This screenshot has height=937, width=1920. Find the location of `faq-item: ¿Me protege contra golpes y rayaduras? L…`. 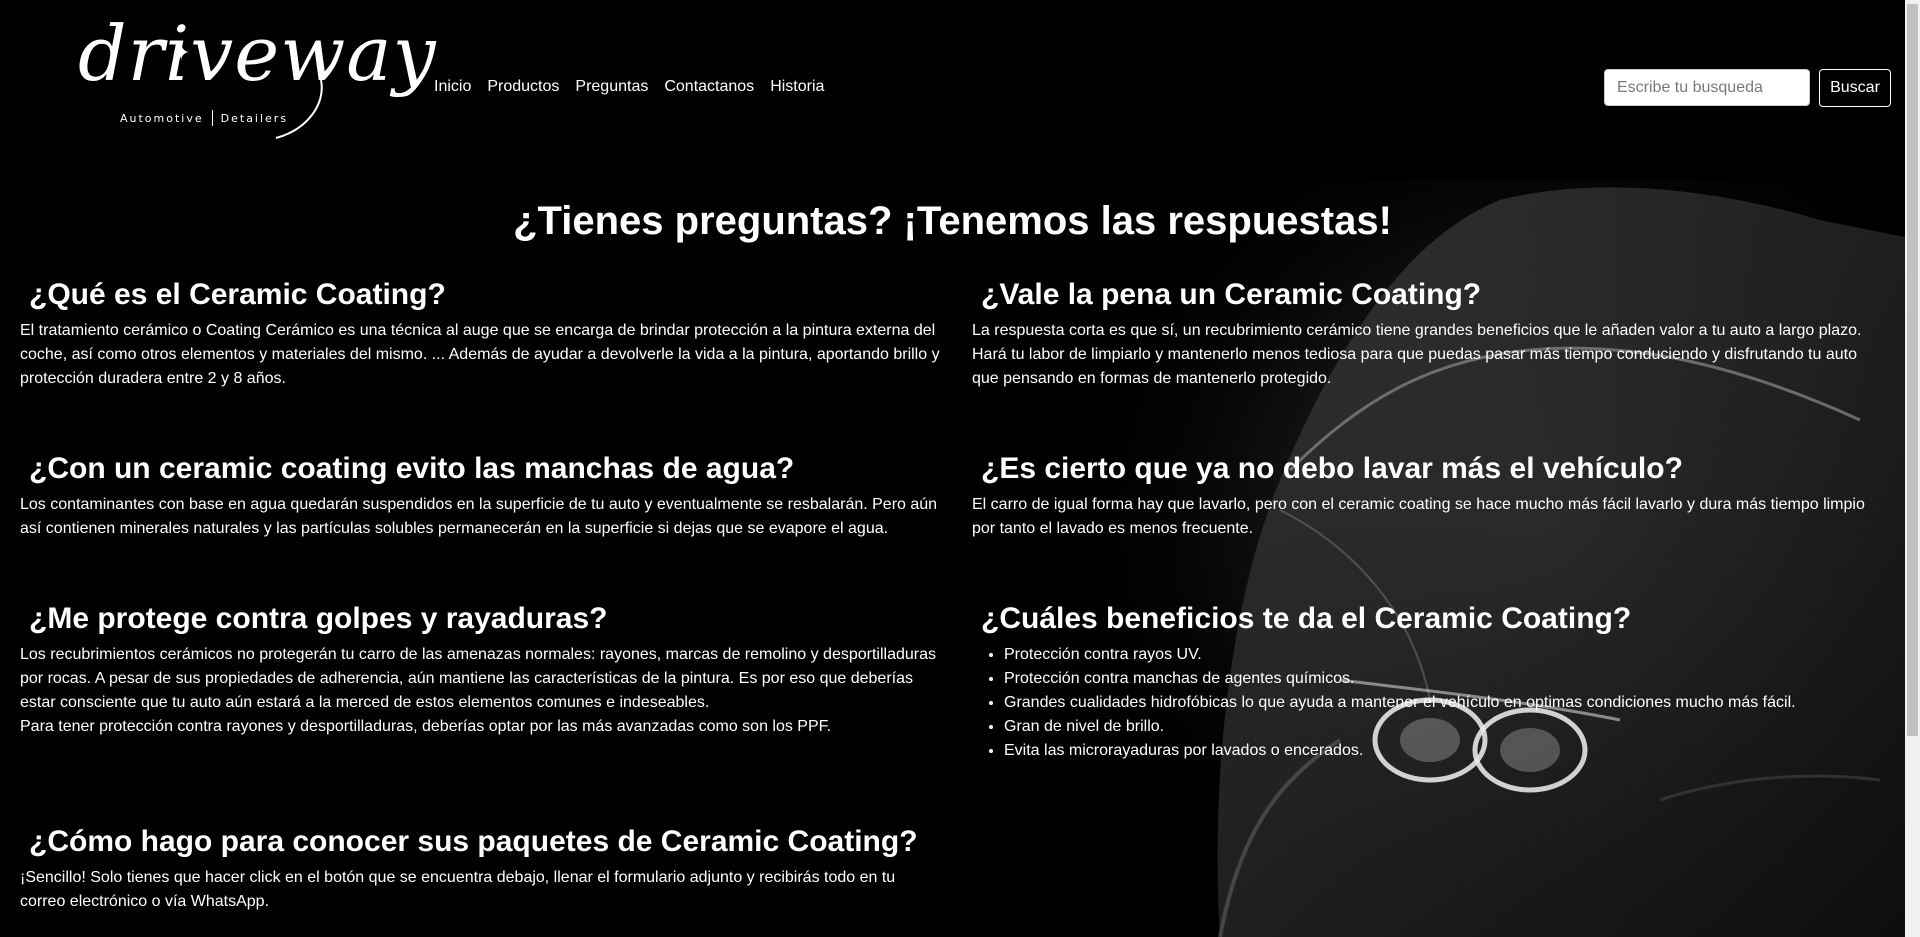

faq-item: ¿Me protege contra golpes y rayaduras? L… is located at coordinates (480, 669).